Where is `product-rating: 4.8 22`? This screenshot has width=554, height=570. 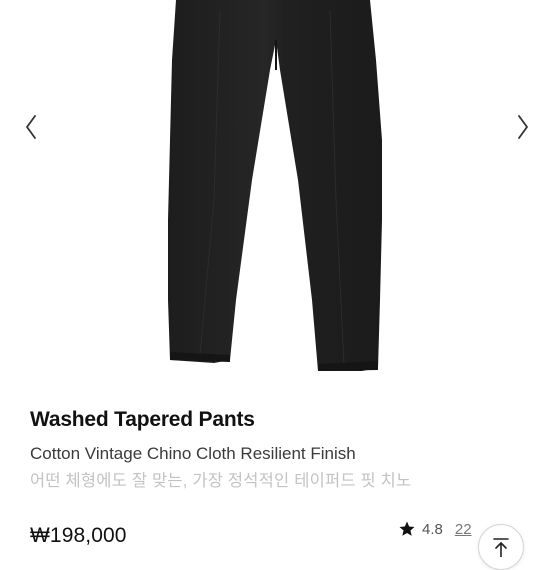
product-rating: 4.8 22 is located at coordinates (435, 529).